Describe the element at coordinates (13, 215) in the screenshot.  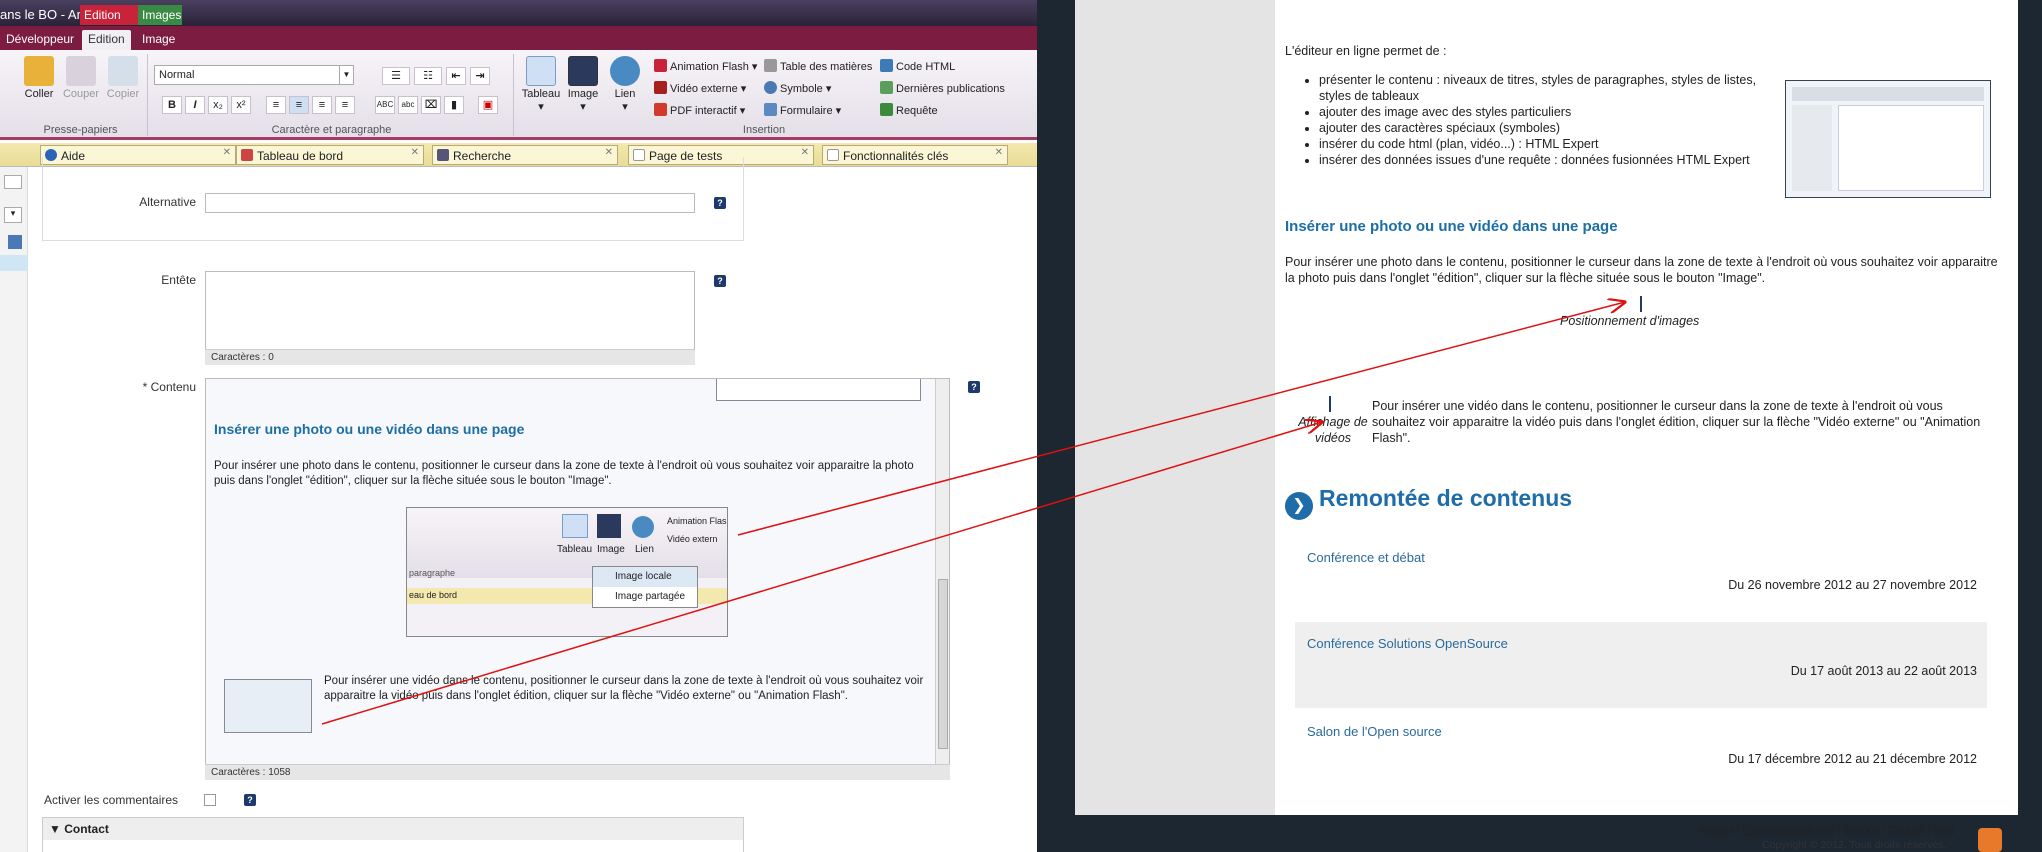
I see `chevron-down-icon: ▾` at that location.